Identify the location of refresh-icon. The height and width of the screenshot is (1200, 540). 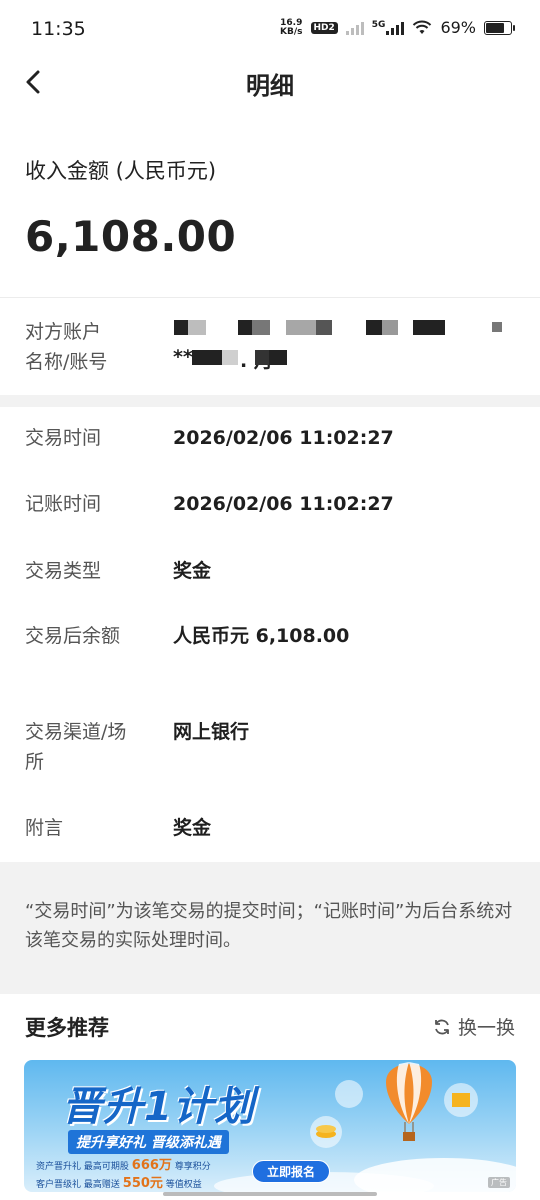
(442, 1026).